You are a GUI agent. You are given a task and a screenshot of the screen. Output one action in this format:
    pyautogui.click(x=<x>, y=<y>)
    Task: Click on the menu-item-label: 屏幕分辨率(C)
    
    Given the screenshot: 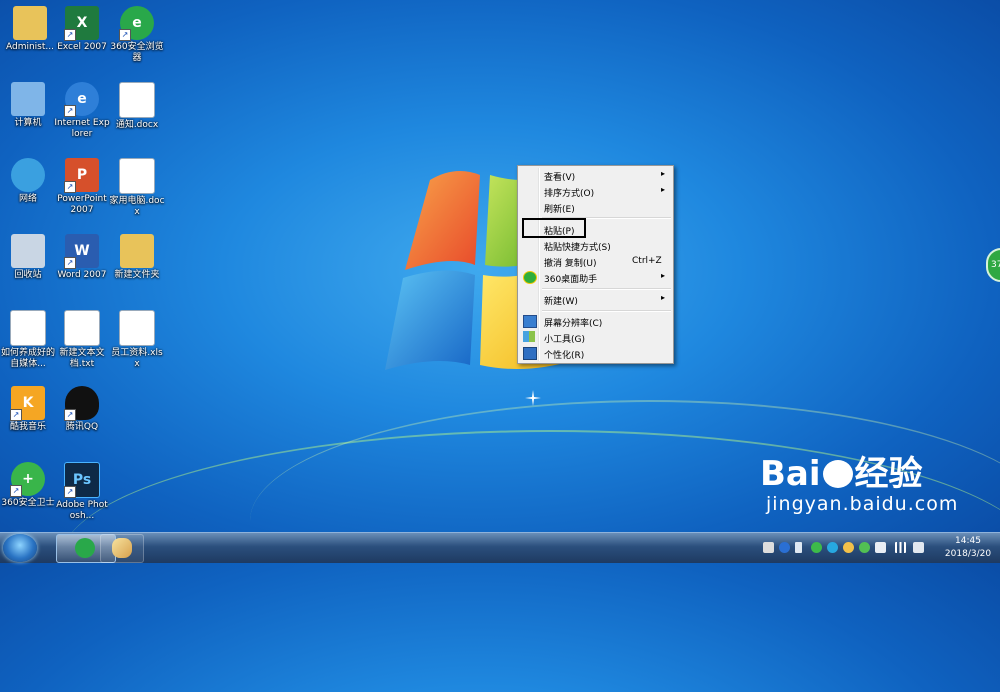 What is the action you would take?
    pyautogui.click(x=573, y=324)
    